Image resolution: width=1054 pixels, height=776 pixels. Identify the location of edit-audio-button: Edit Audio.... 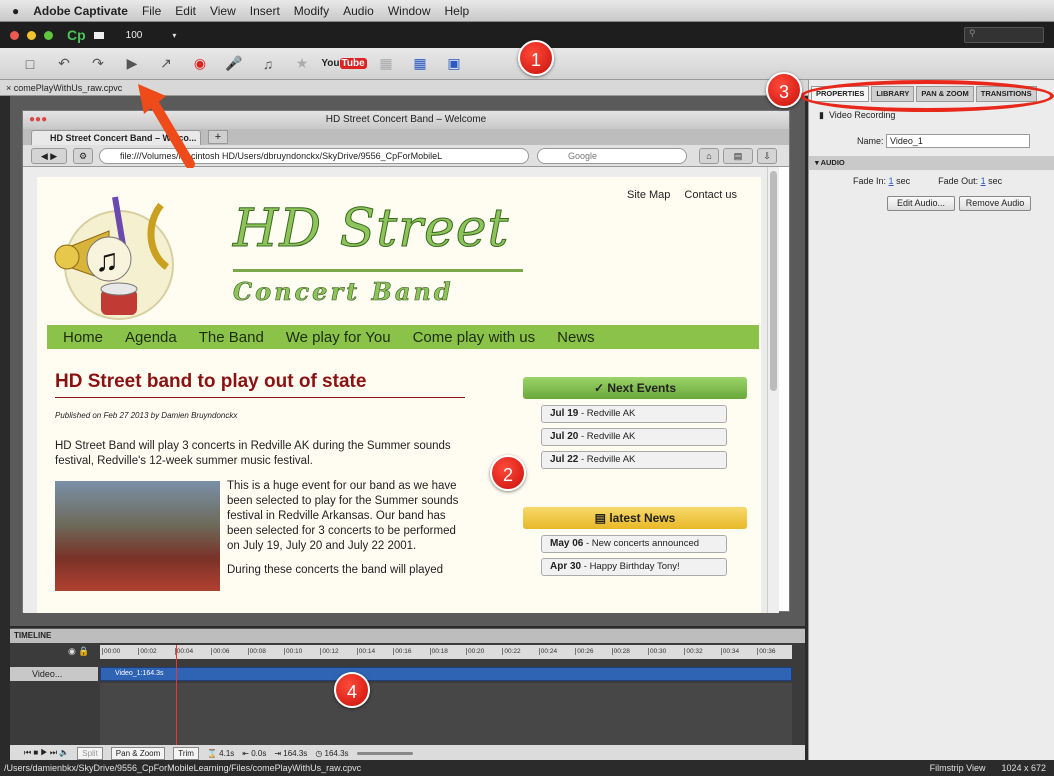
(921, 203).